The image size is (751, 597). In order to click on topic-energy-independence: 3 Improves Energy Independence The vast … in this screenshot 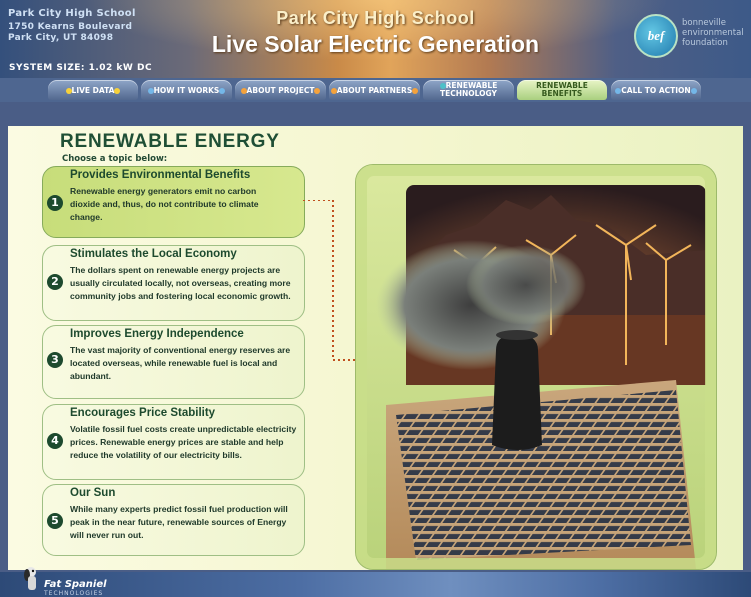, I will do `click(173, 362)`.